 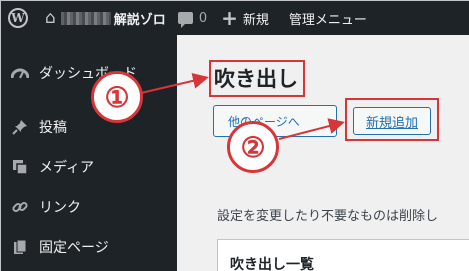 I want to click on comments-link: 0, so click(x=192, y=18).